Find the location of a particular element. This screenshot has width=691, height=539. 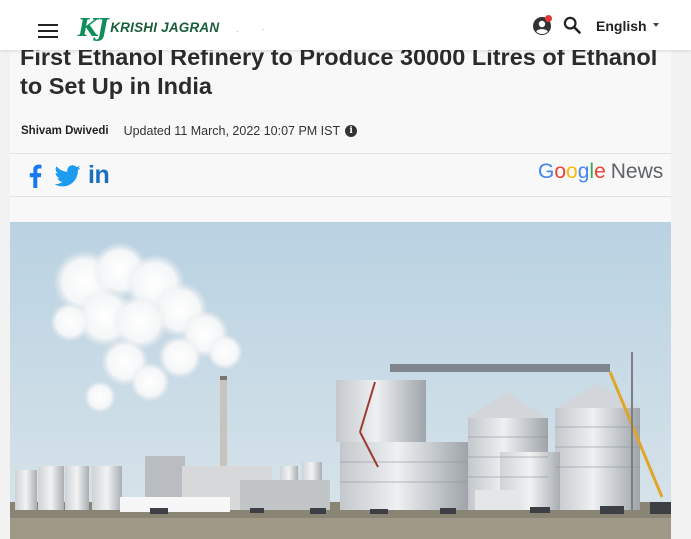

google-letter: e is located at coordinates (600, 171).